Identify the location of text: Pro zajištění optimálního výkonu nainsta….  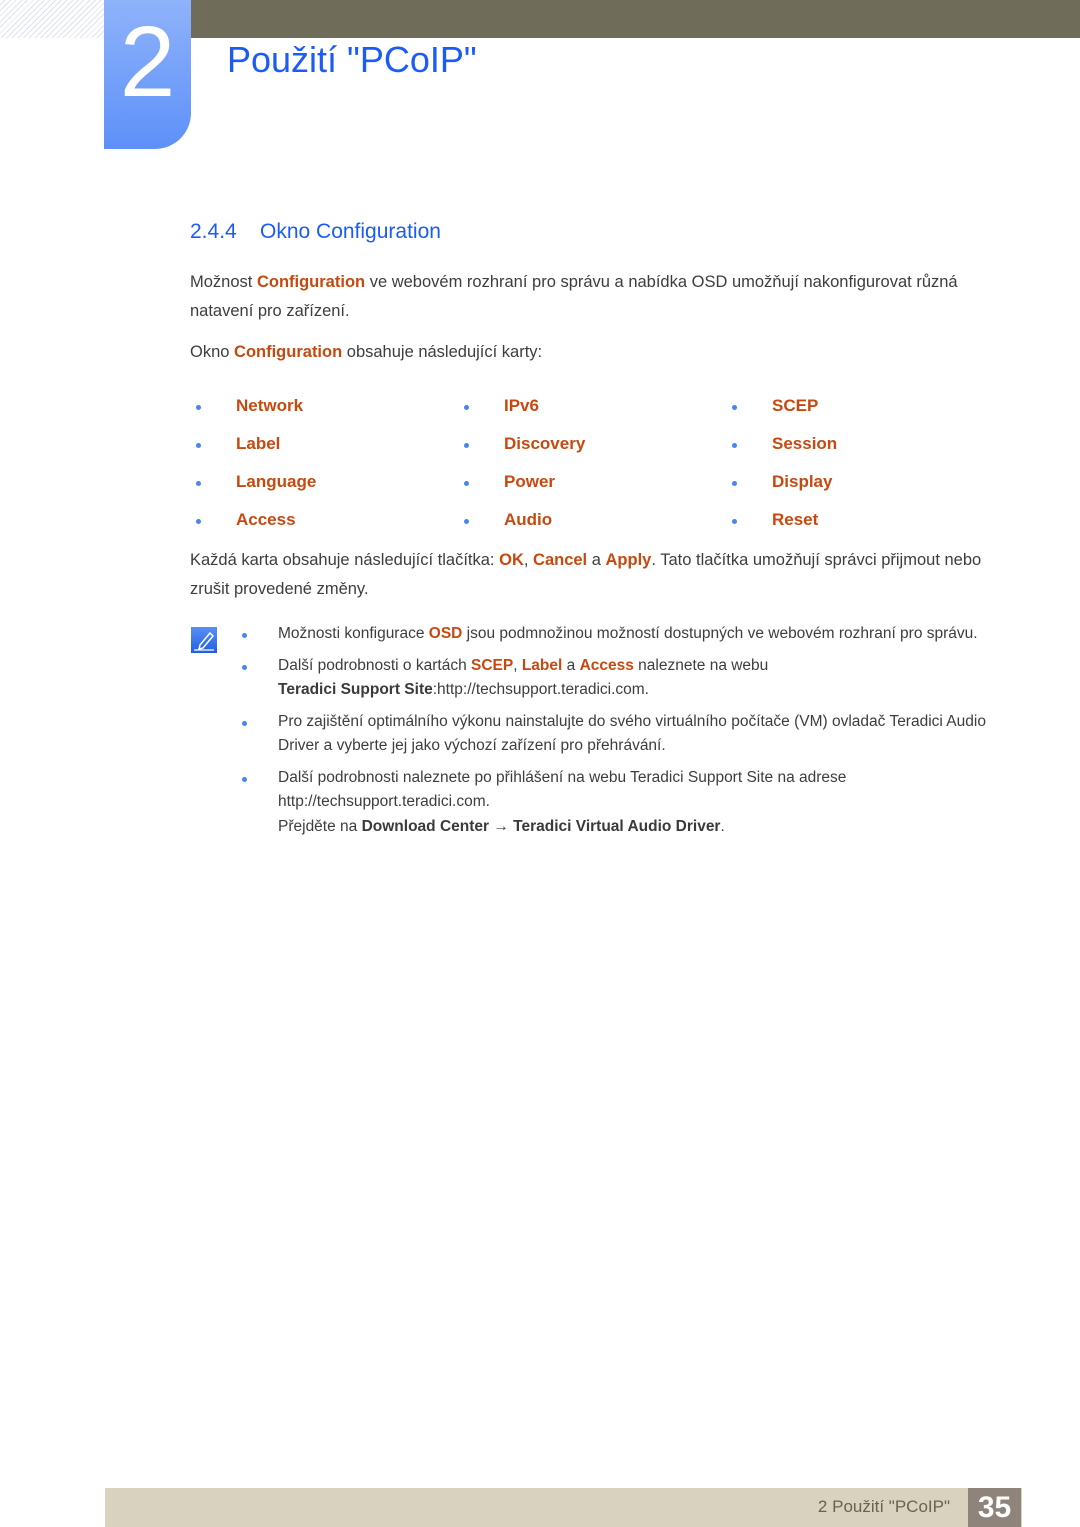
(632, 733).